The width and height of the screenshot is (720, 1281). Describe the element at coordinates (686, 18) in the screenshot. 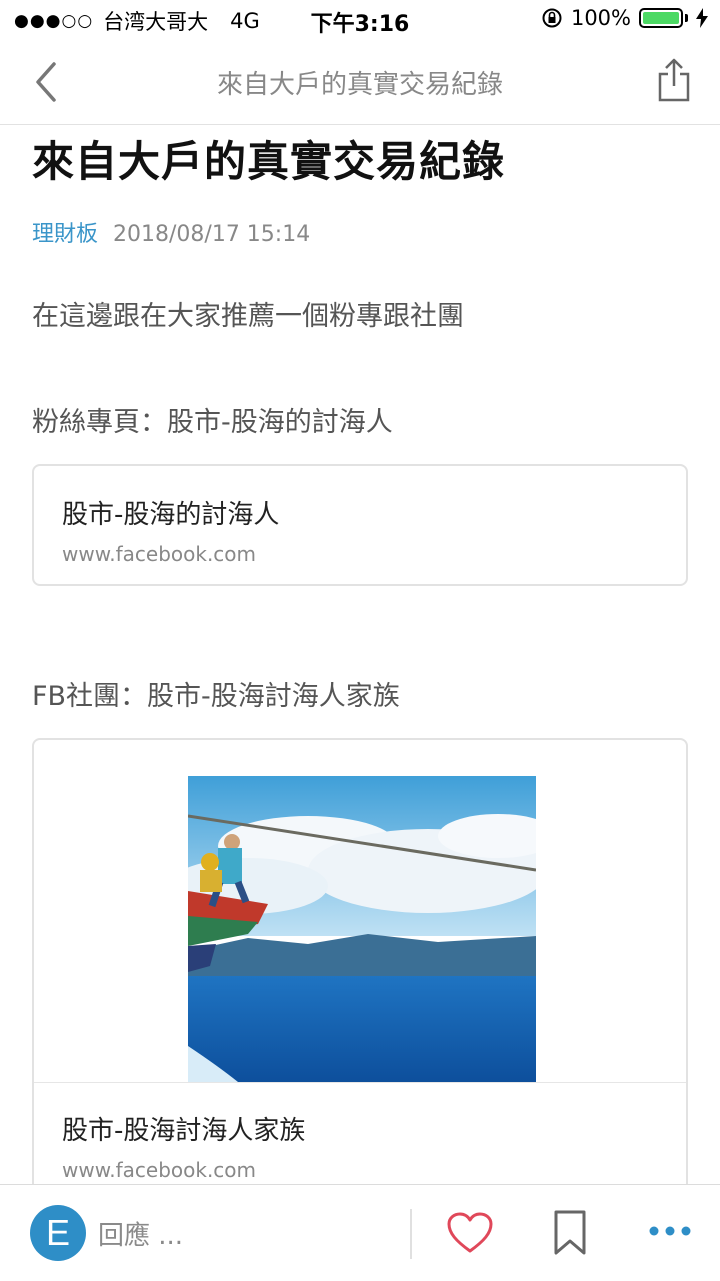

I see `battery-tip` at that location.